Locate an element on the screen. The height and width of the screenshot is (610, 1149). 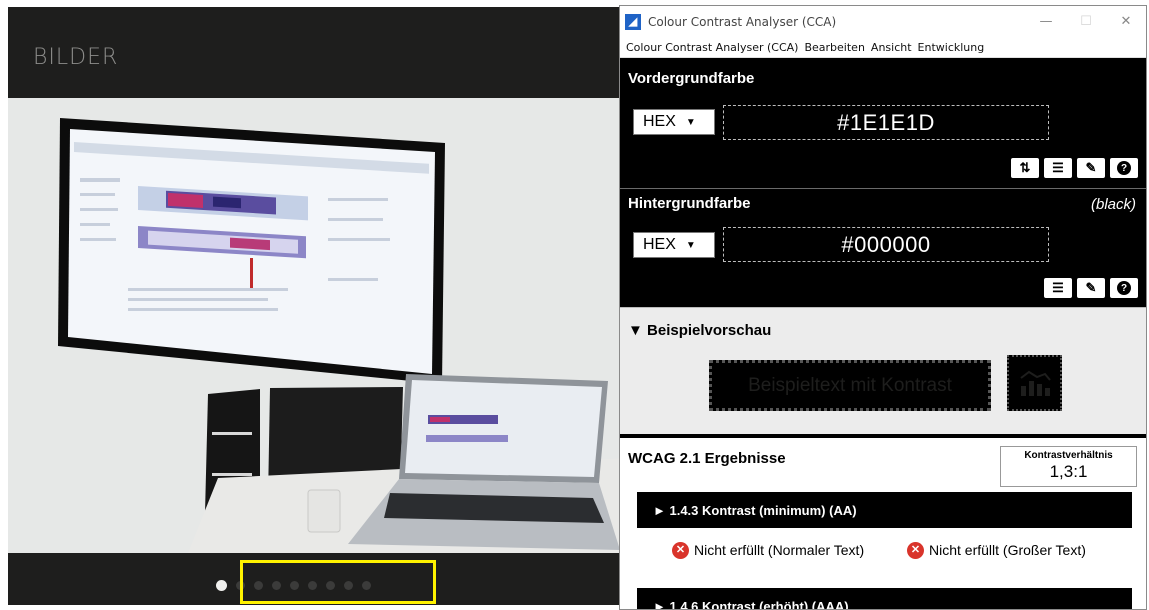
maximize-button: ☐ is located at coordinates (1086, 21).